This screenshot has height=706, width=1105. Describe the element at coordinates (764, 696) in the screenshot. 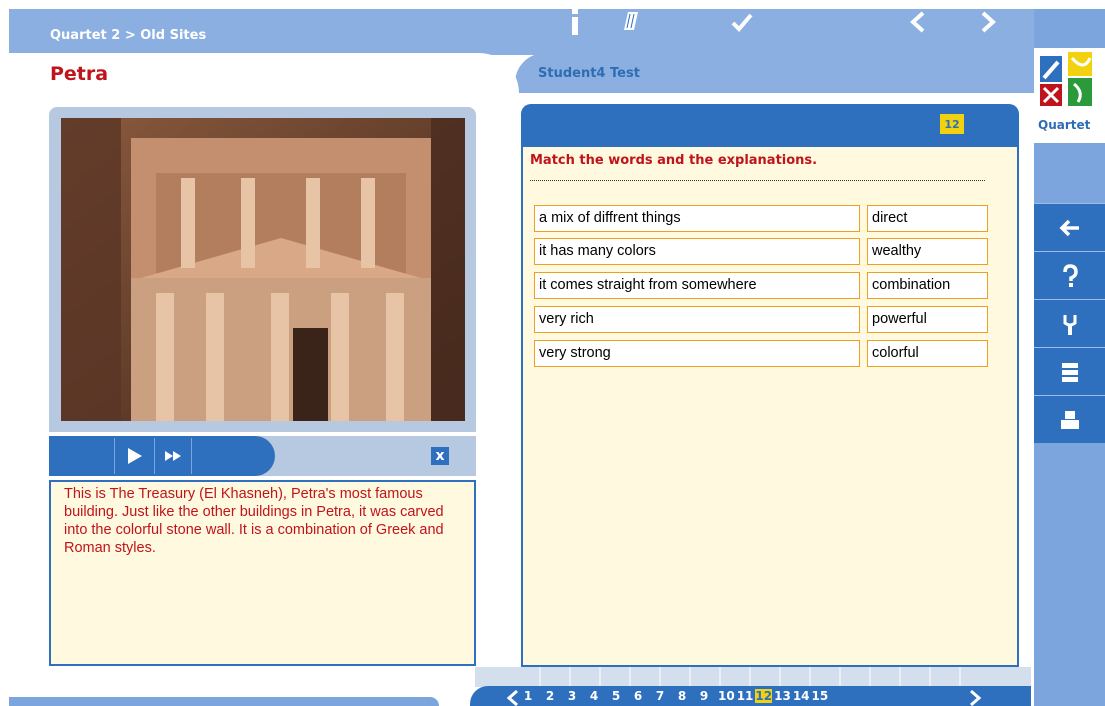

I see `pager-page: 12` at that location.